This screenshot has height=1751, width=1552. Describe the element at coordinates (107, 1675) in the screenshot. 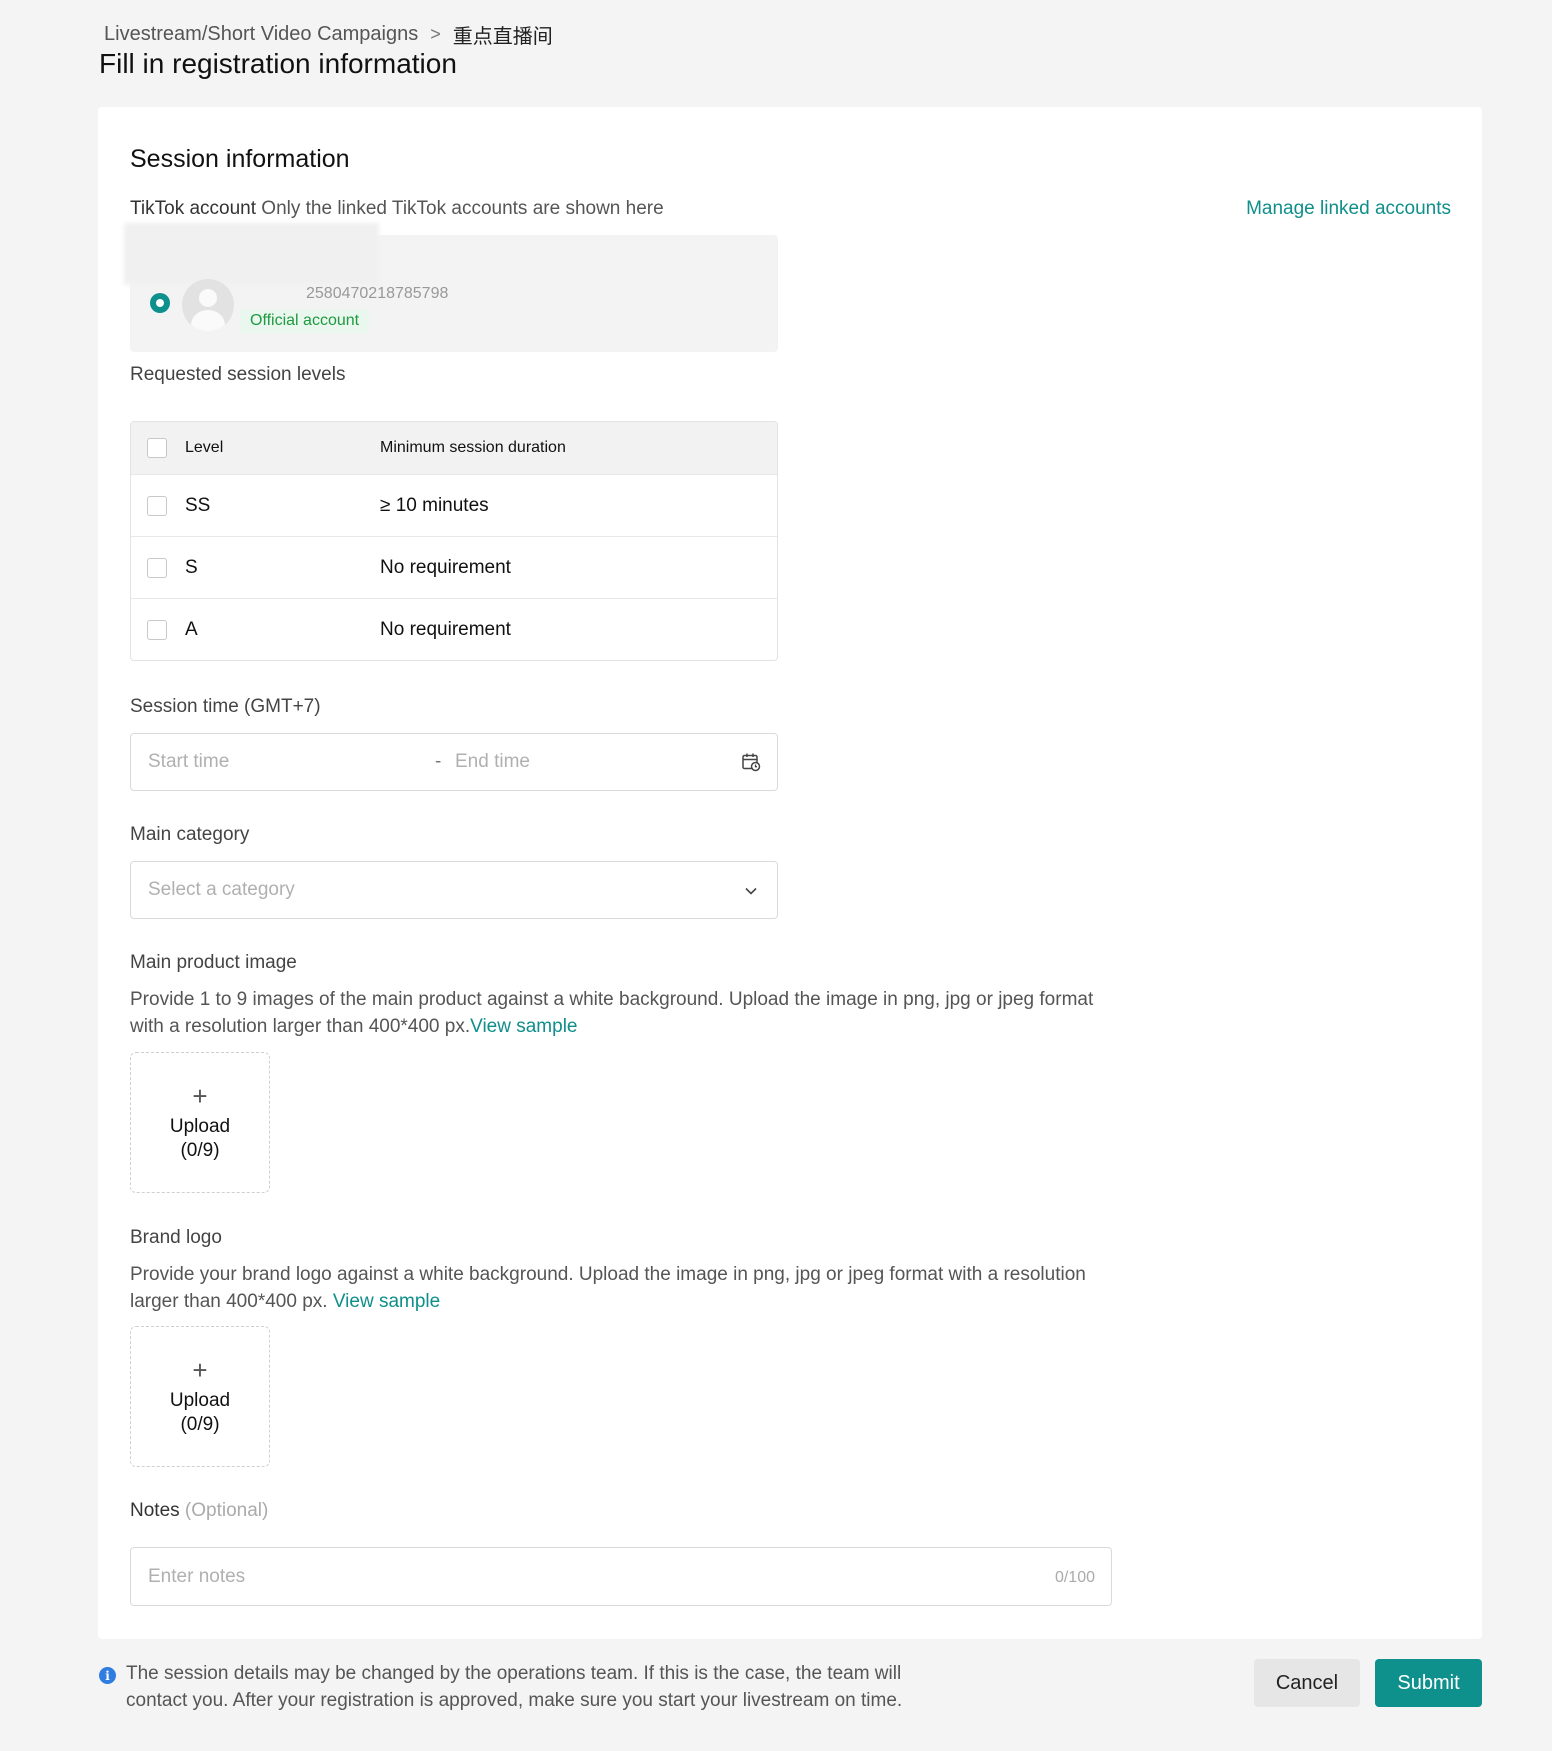

I see `info-icon: i` at that location.